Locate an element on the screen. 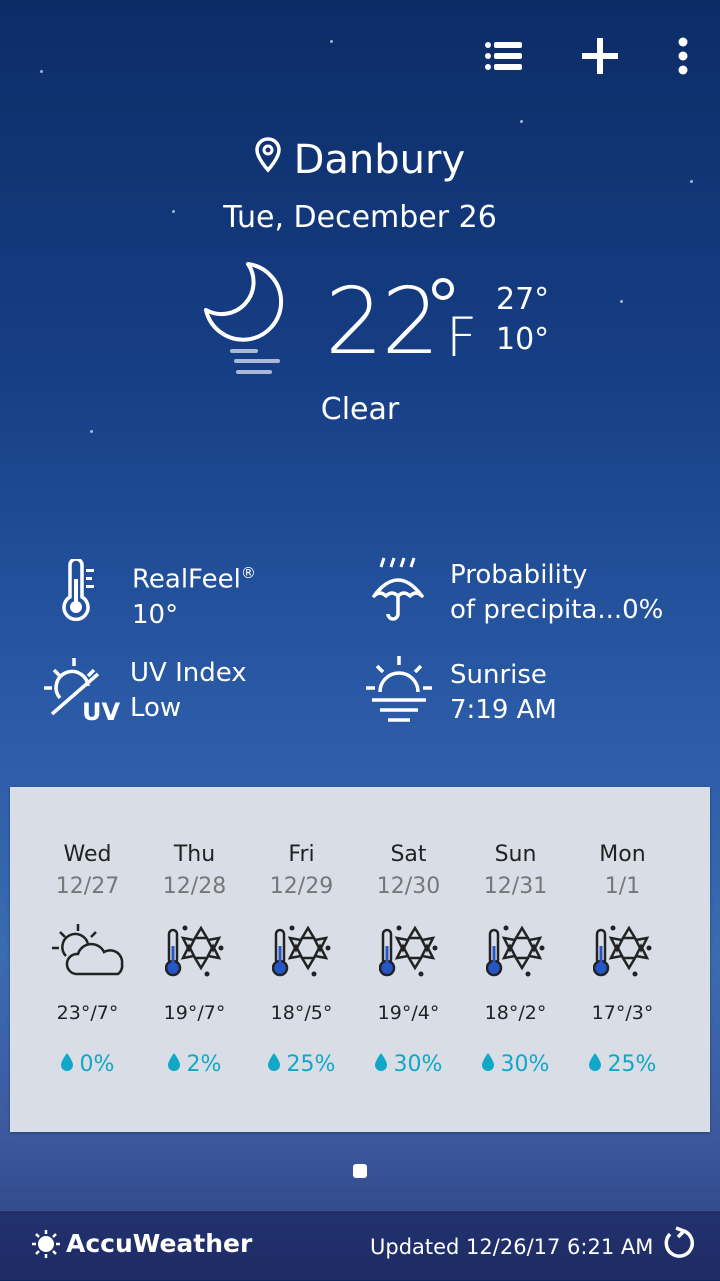 This screenshot has width=720, height=1281. forecast-date: 12/31 is located at coordinates (515, 886).